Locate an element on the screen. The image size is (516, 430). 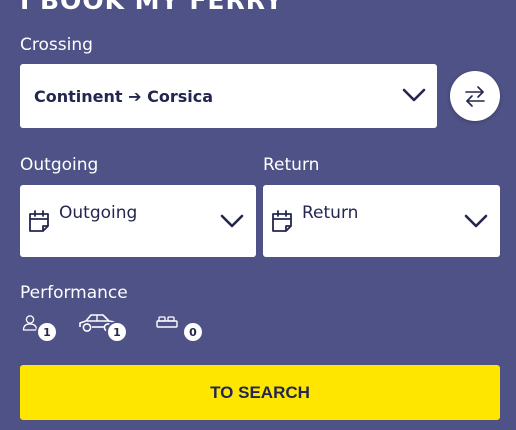
crossing-value: Continent ➔ Corsica is located at coordinates (123, 96).